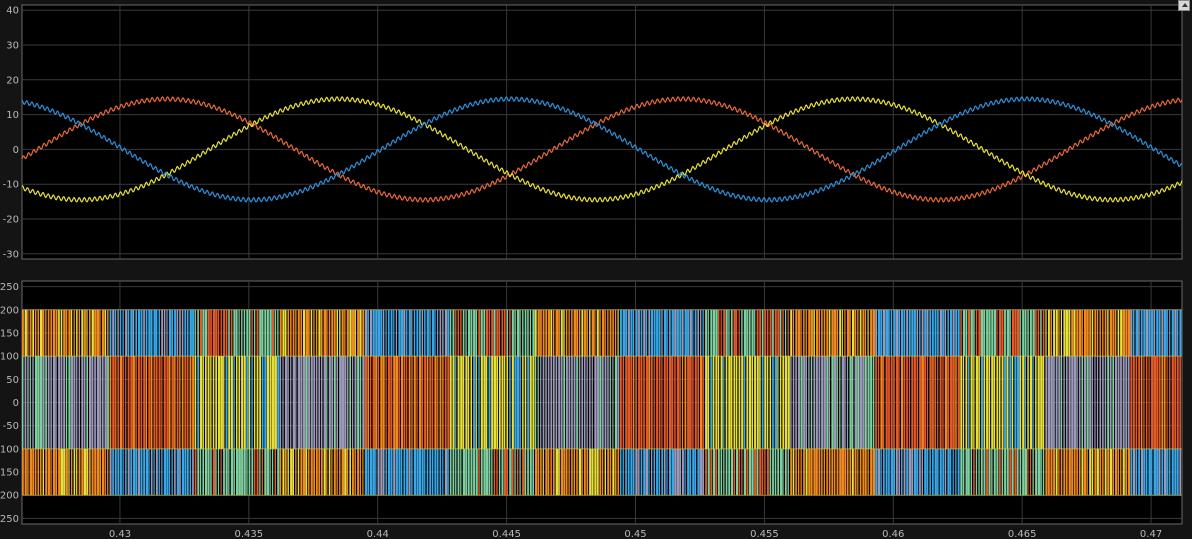 This screenshot has width=1192, height=539. I want to click on undock-arrow-icon, so click(1184, 5).